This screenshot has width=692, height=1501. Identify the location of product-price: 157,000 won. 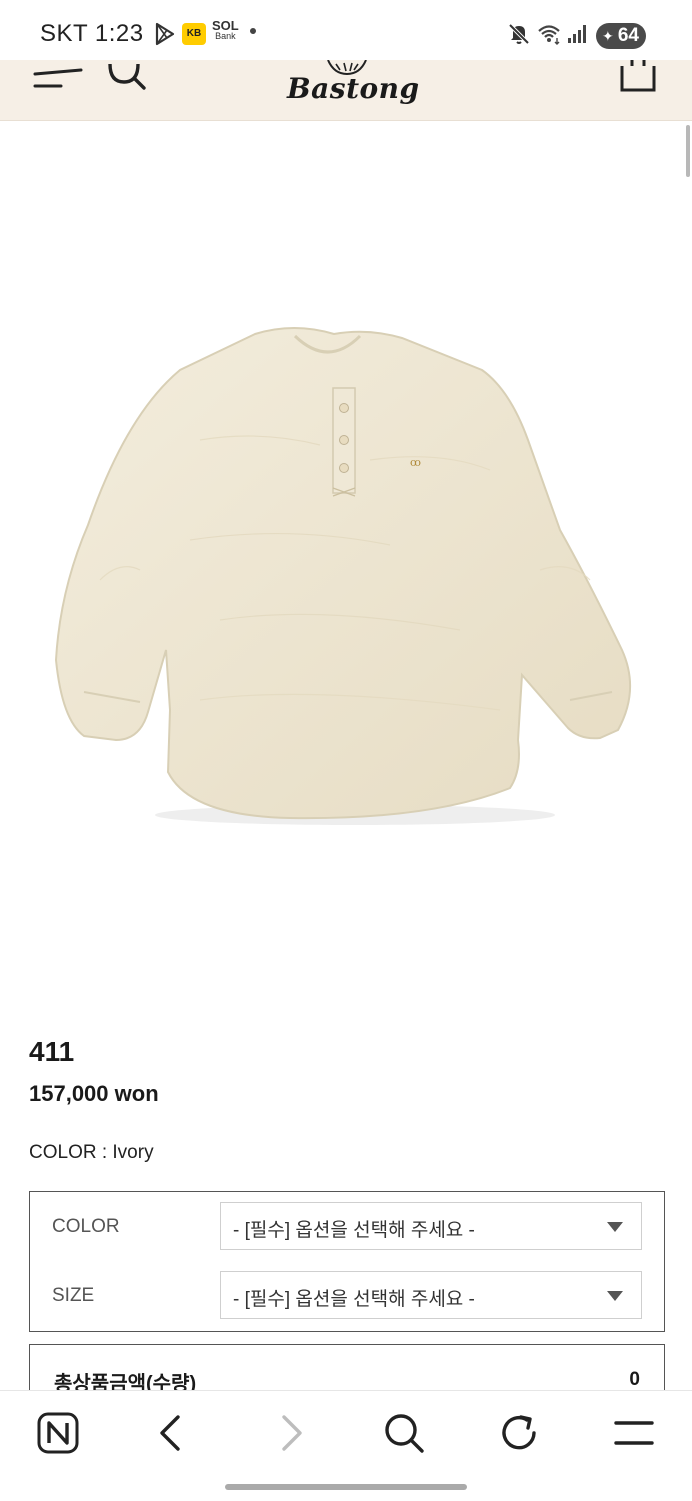
(94, 1093).